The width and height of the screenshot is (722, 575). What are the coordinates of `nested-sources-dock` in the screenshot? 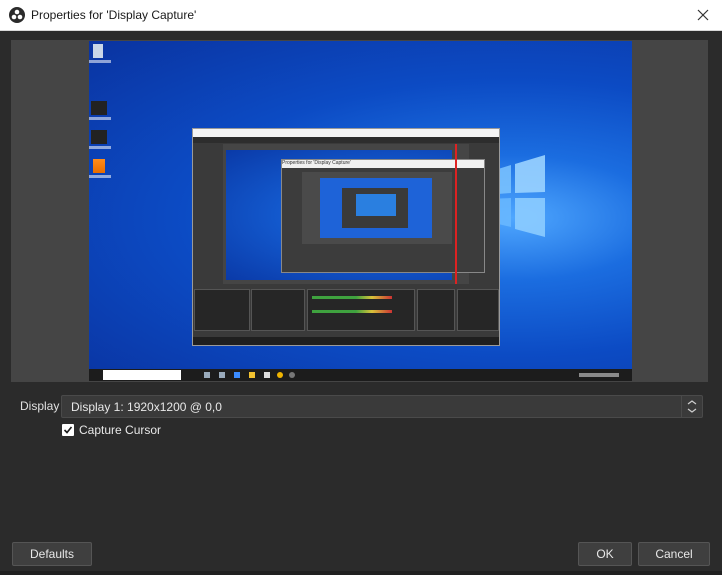 It's located at (278, 310).